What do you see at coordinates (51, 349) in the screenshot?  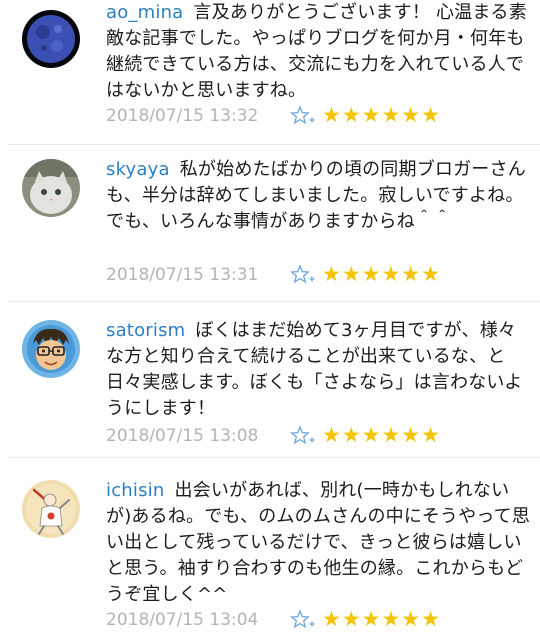 I see `cartoon-man-avatar` at bounding box center [51, 349].